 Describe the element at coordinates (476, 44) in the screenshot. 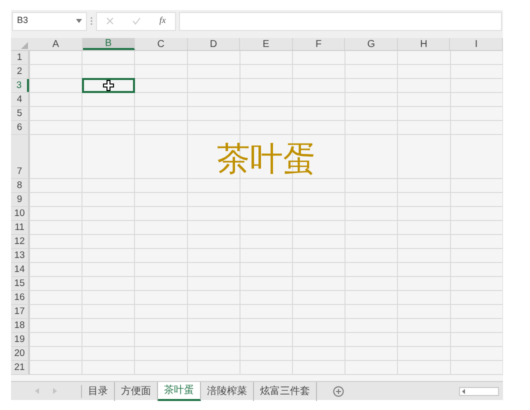

I see `column-header: I` at that location.